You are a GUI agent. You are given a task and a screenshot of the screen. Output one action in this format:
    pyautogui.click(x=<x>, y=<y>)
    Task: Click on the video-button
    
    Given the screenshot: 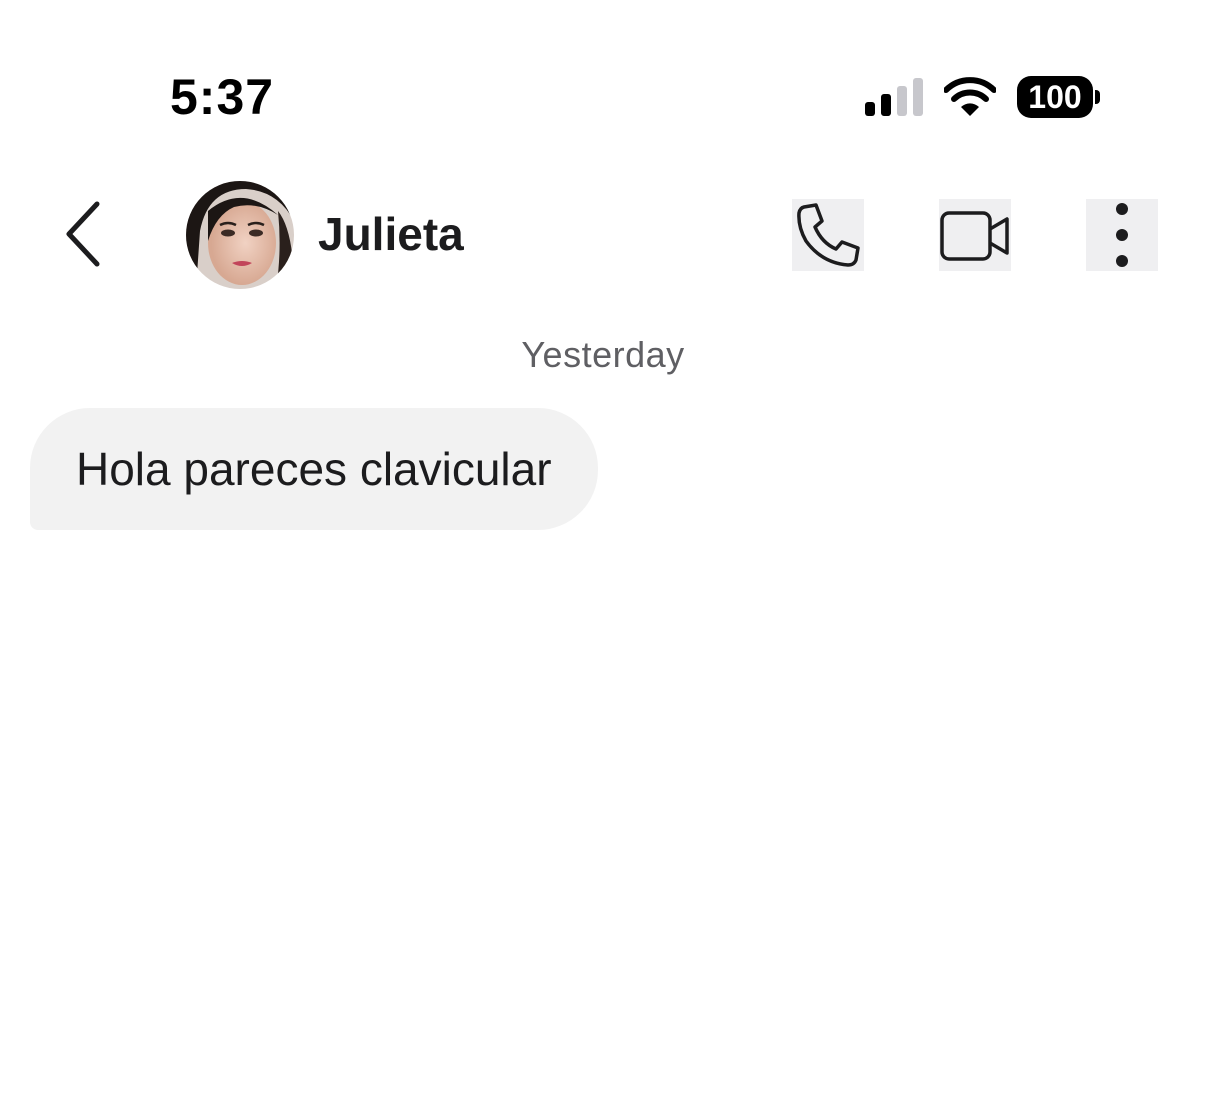 What is the action you would take?
    pyautogui.click(x=975, y=235)
    